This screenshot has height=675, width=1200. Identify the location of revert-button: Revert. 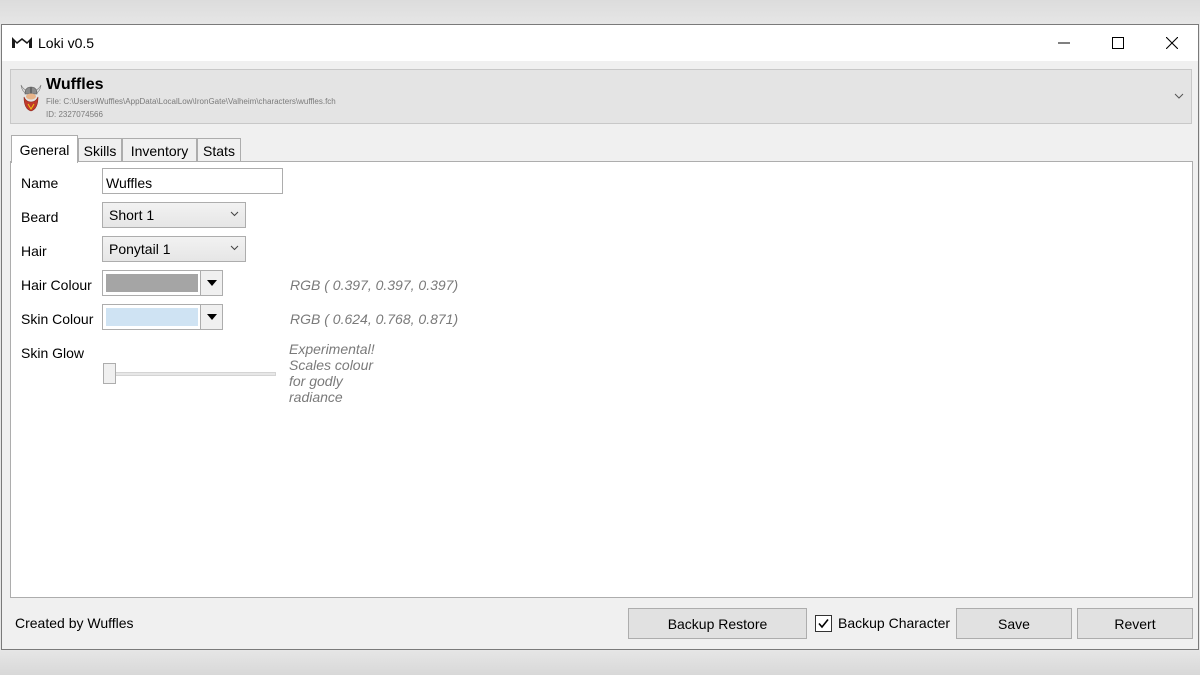
(1135, 623).